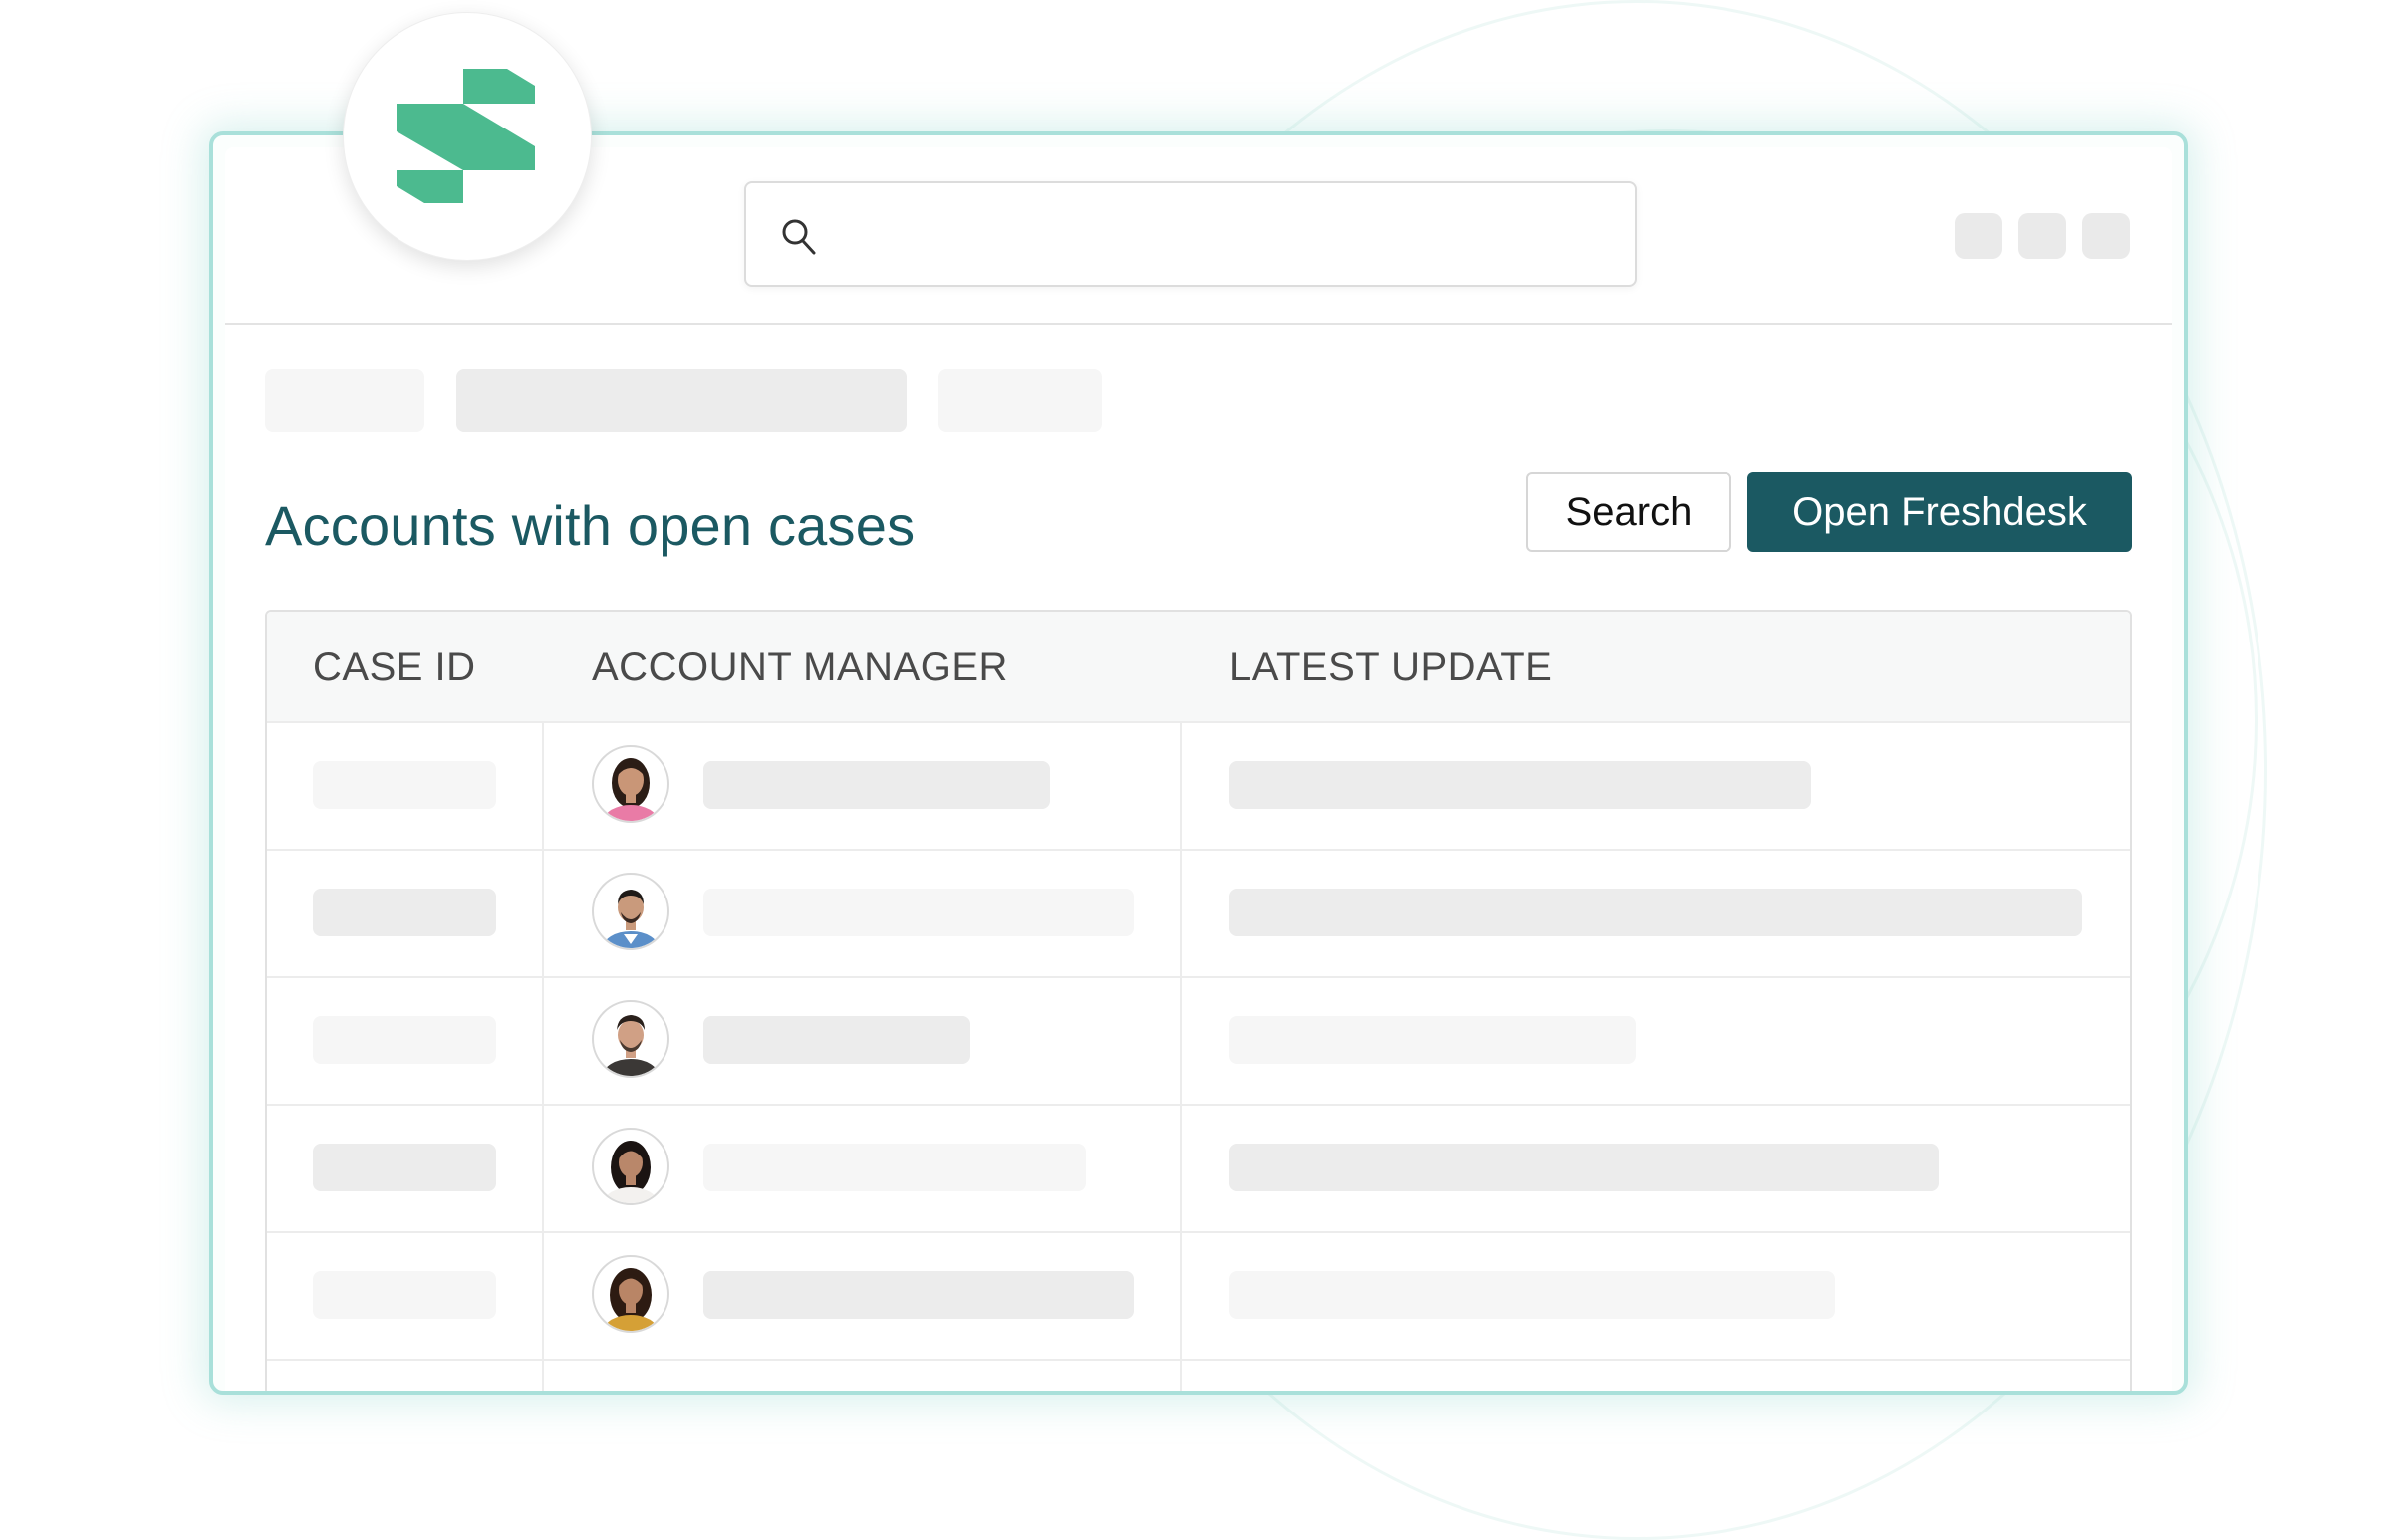 The width and height of the screenshot is (2391, 1540). What do you see at coordinates (799, 237) in the screenshot?
I see `search-icon` at bounding box center [799, 237].